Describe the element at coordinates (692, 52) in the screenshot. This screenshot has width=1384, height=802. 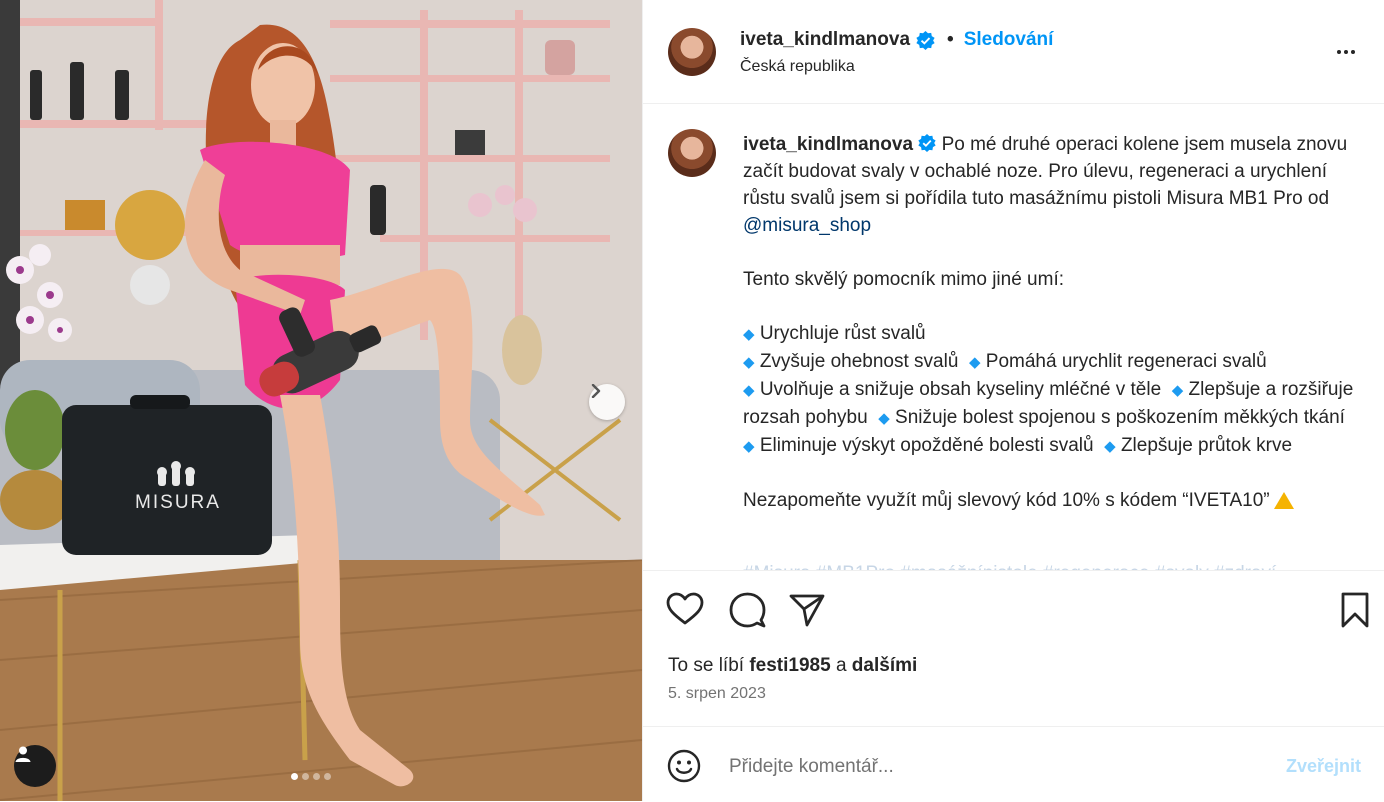
I see `author-avatar` at that location.